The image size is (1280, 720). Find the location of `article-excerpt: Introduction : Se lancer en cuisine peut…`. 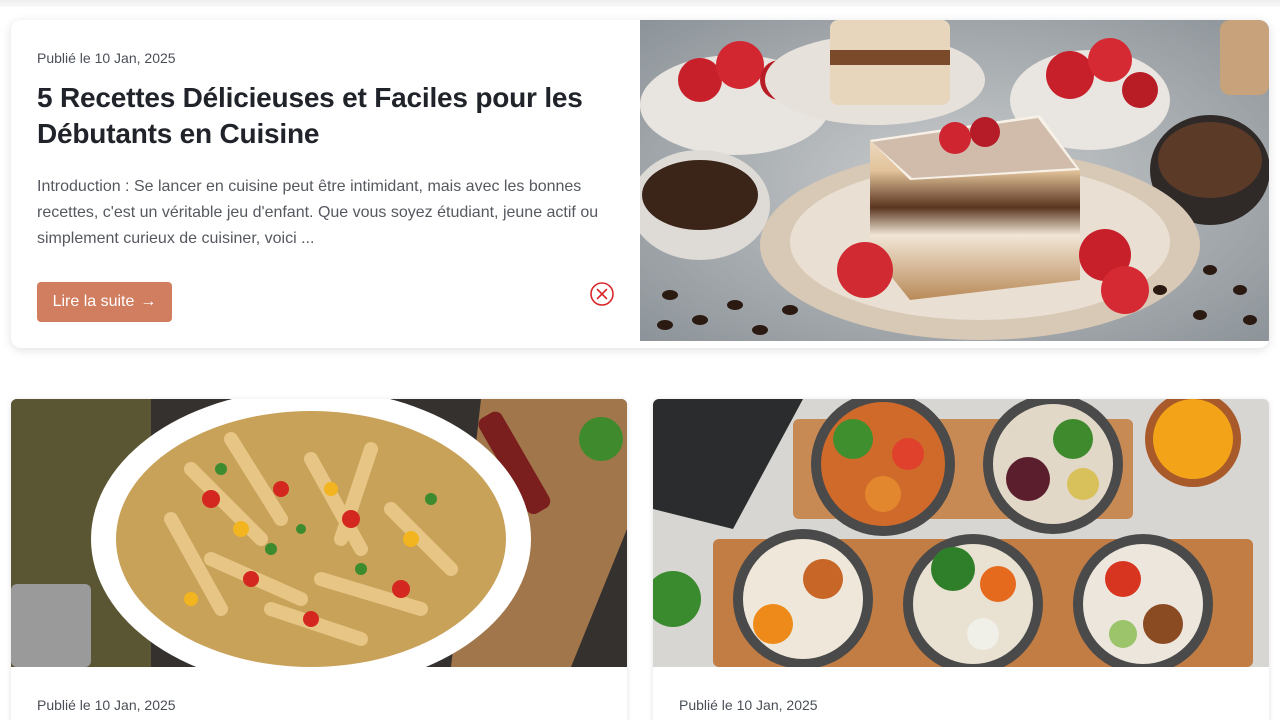

article-excerpt: Introduction : Se lancer en cuisine peut… is located at coordinates (318, 212).